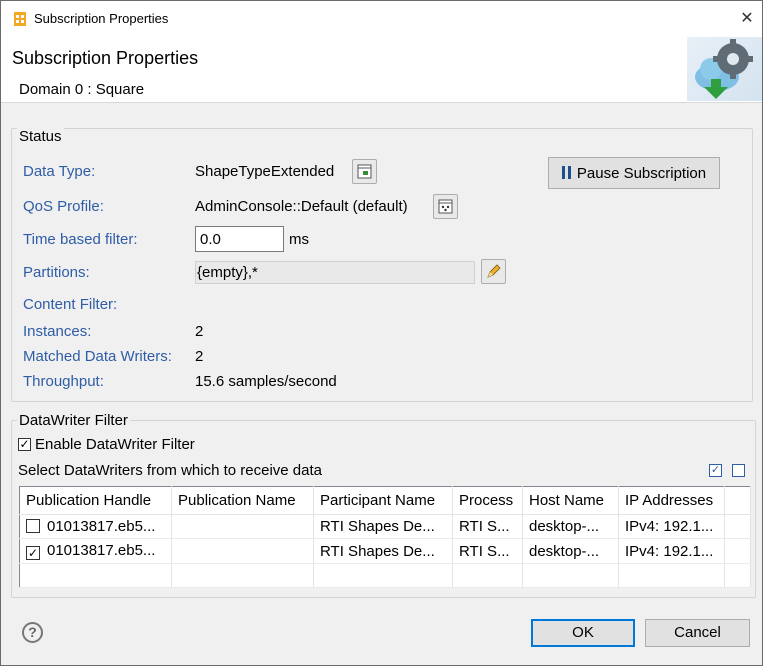 This screenshot has height=666, width=763. I want to click on time-filter-label: Time based filter:, so click(80, 239).